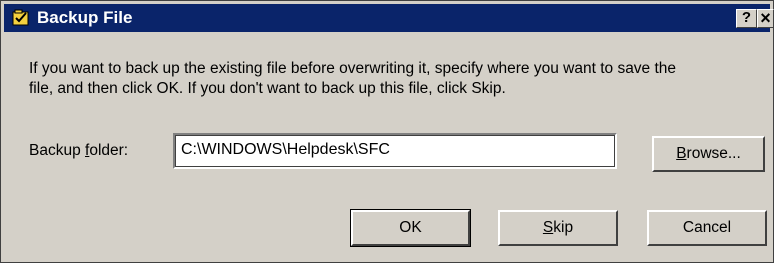 This screenshot has height=263, width=774. I want to click on backup-folder-label-suffix: older:, so click(109, 150).